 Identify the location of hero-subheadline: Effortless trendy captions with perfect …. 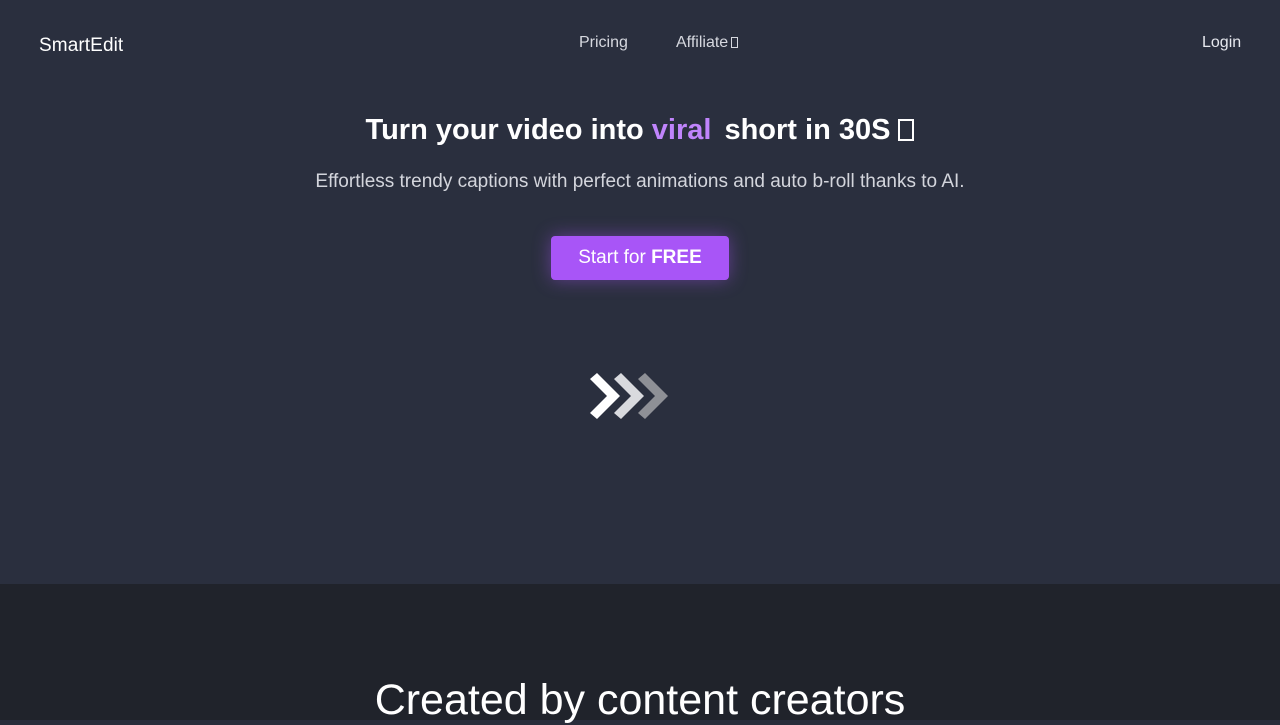
(640, 181).